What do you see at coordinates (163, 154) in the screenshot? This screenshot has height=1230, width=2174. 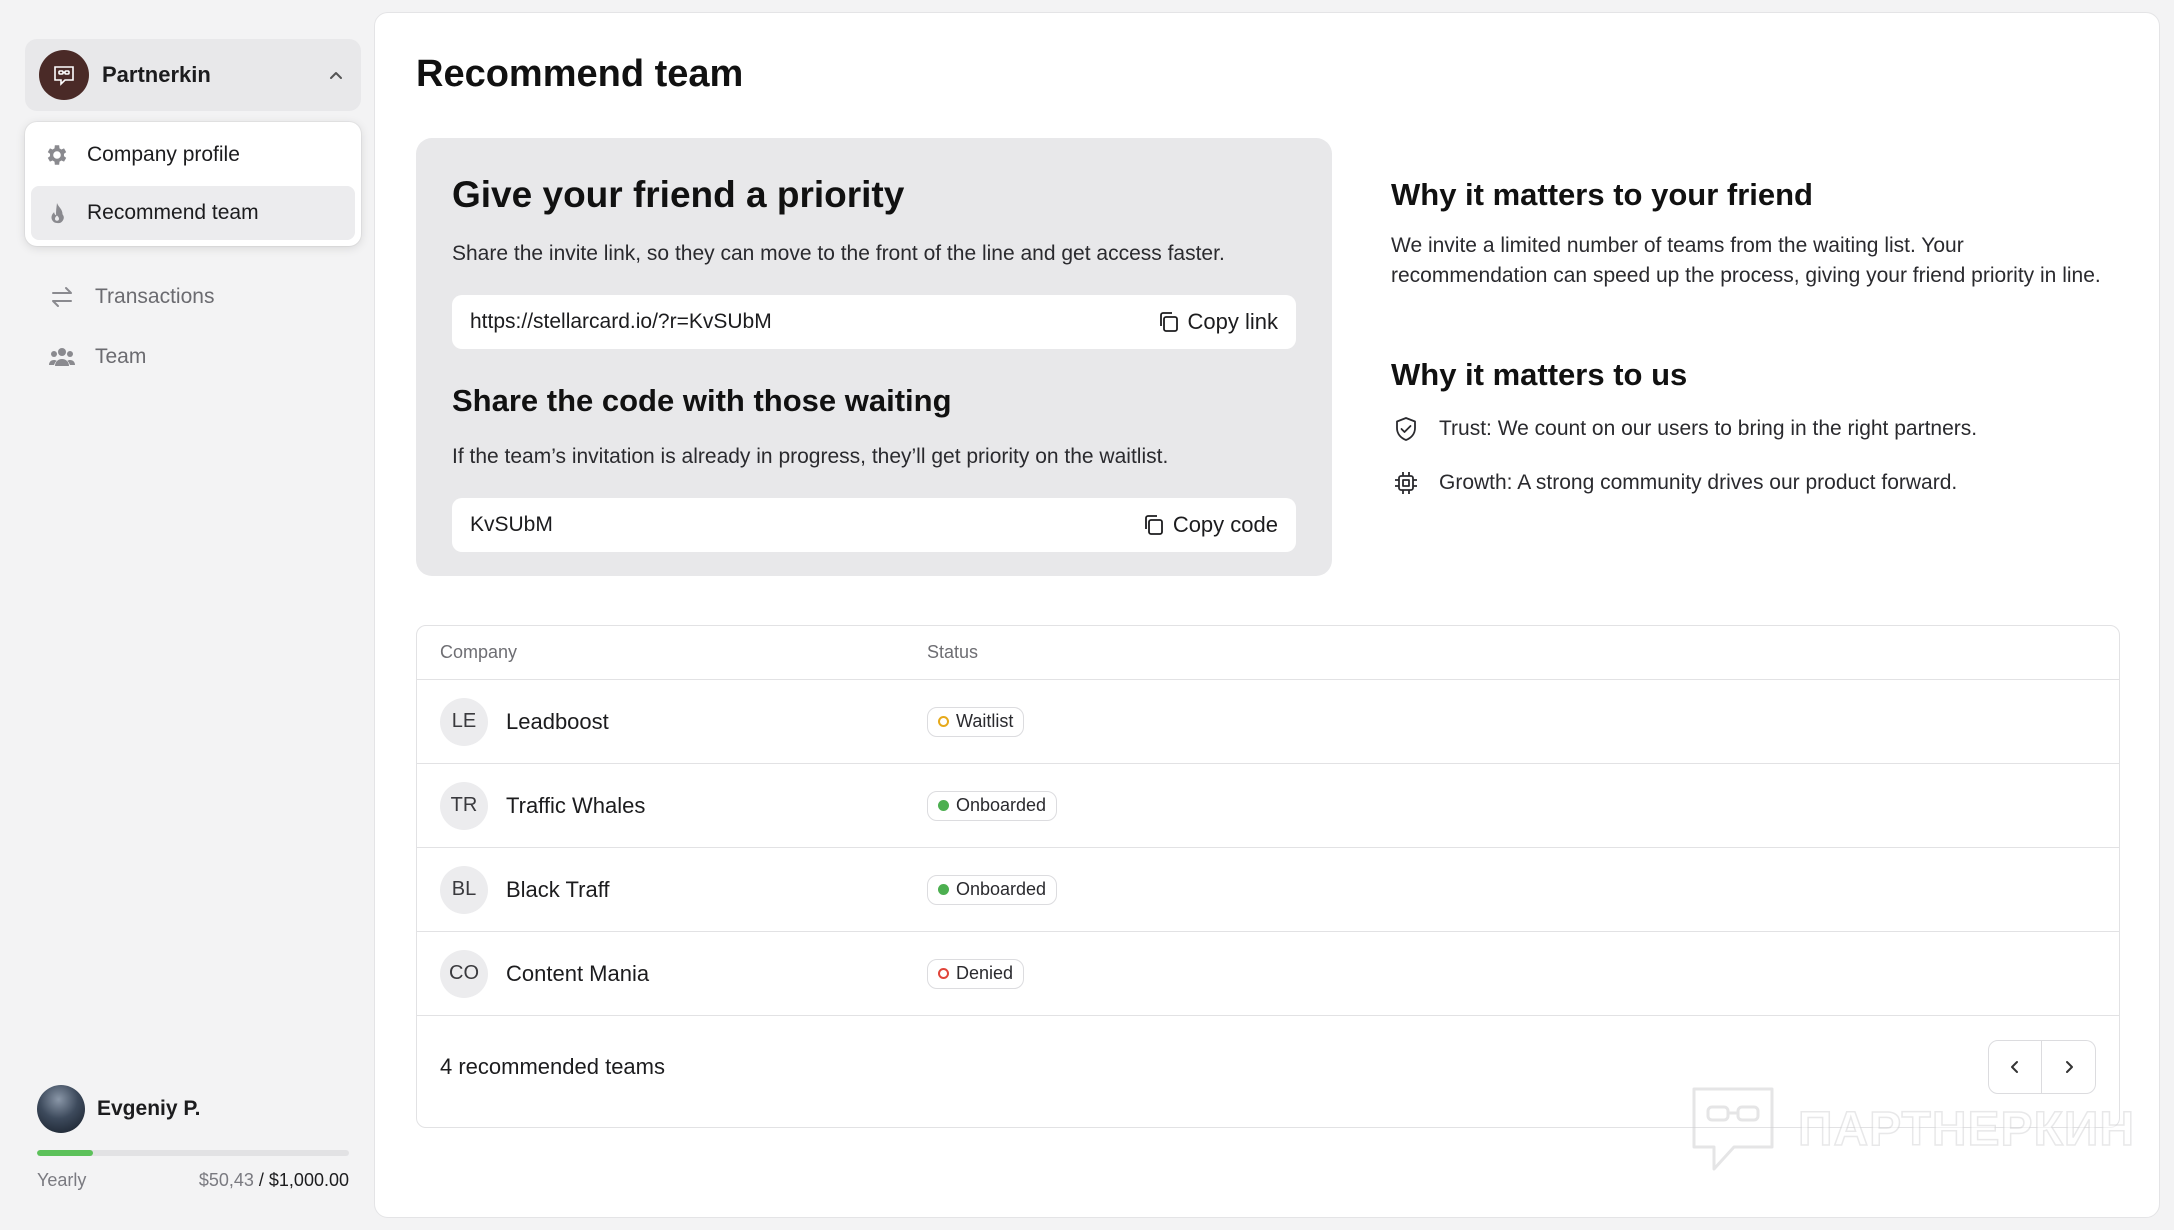 I see `menu-item-label: Company profile` at bounding box center [163, 154].